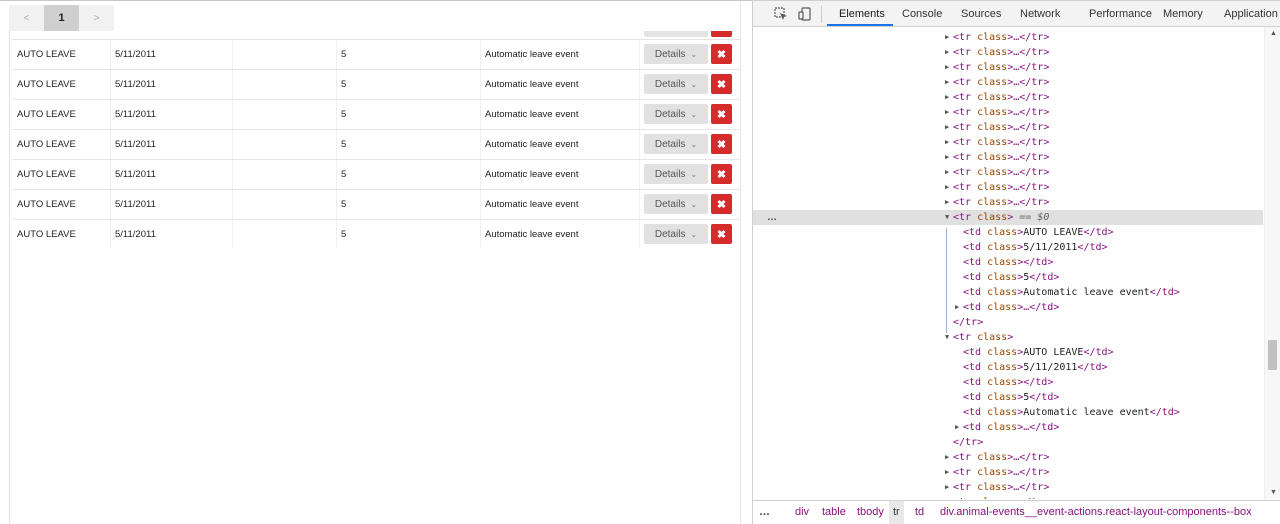  Describe the element at coordinates (1272, 355) in the screenshot. I see `scrollbar-thumb` at that location.